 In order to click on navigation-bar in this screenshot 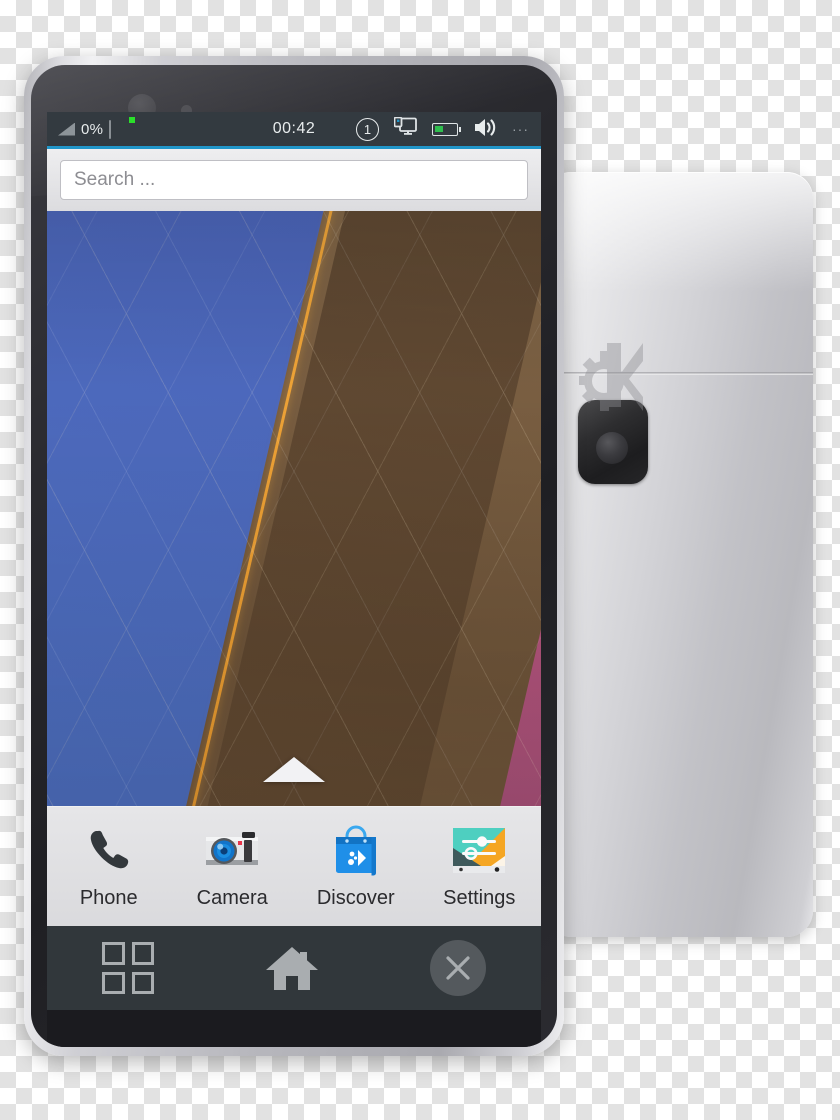, I will do `click(294, 968)`.